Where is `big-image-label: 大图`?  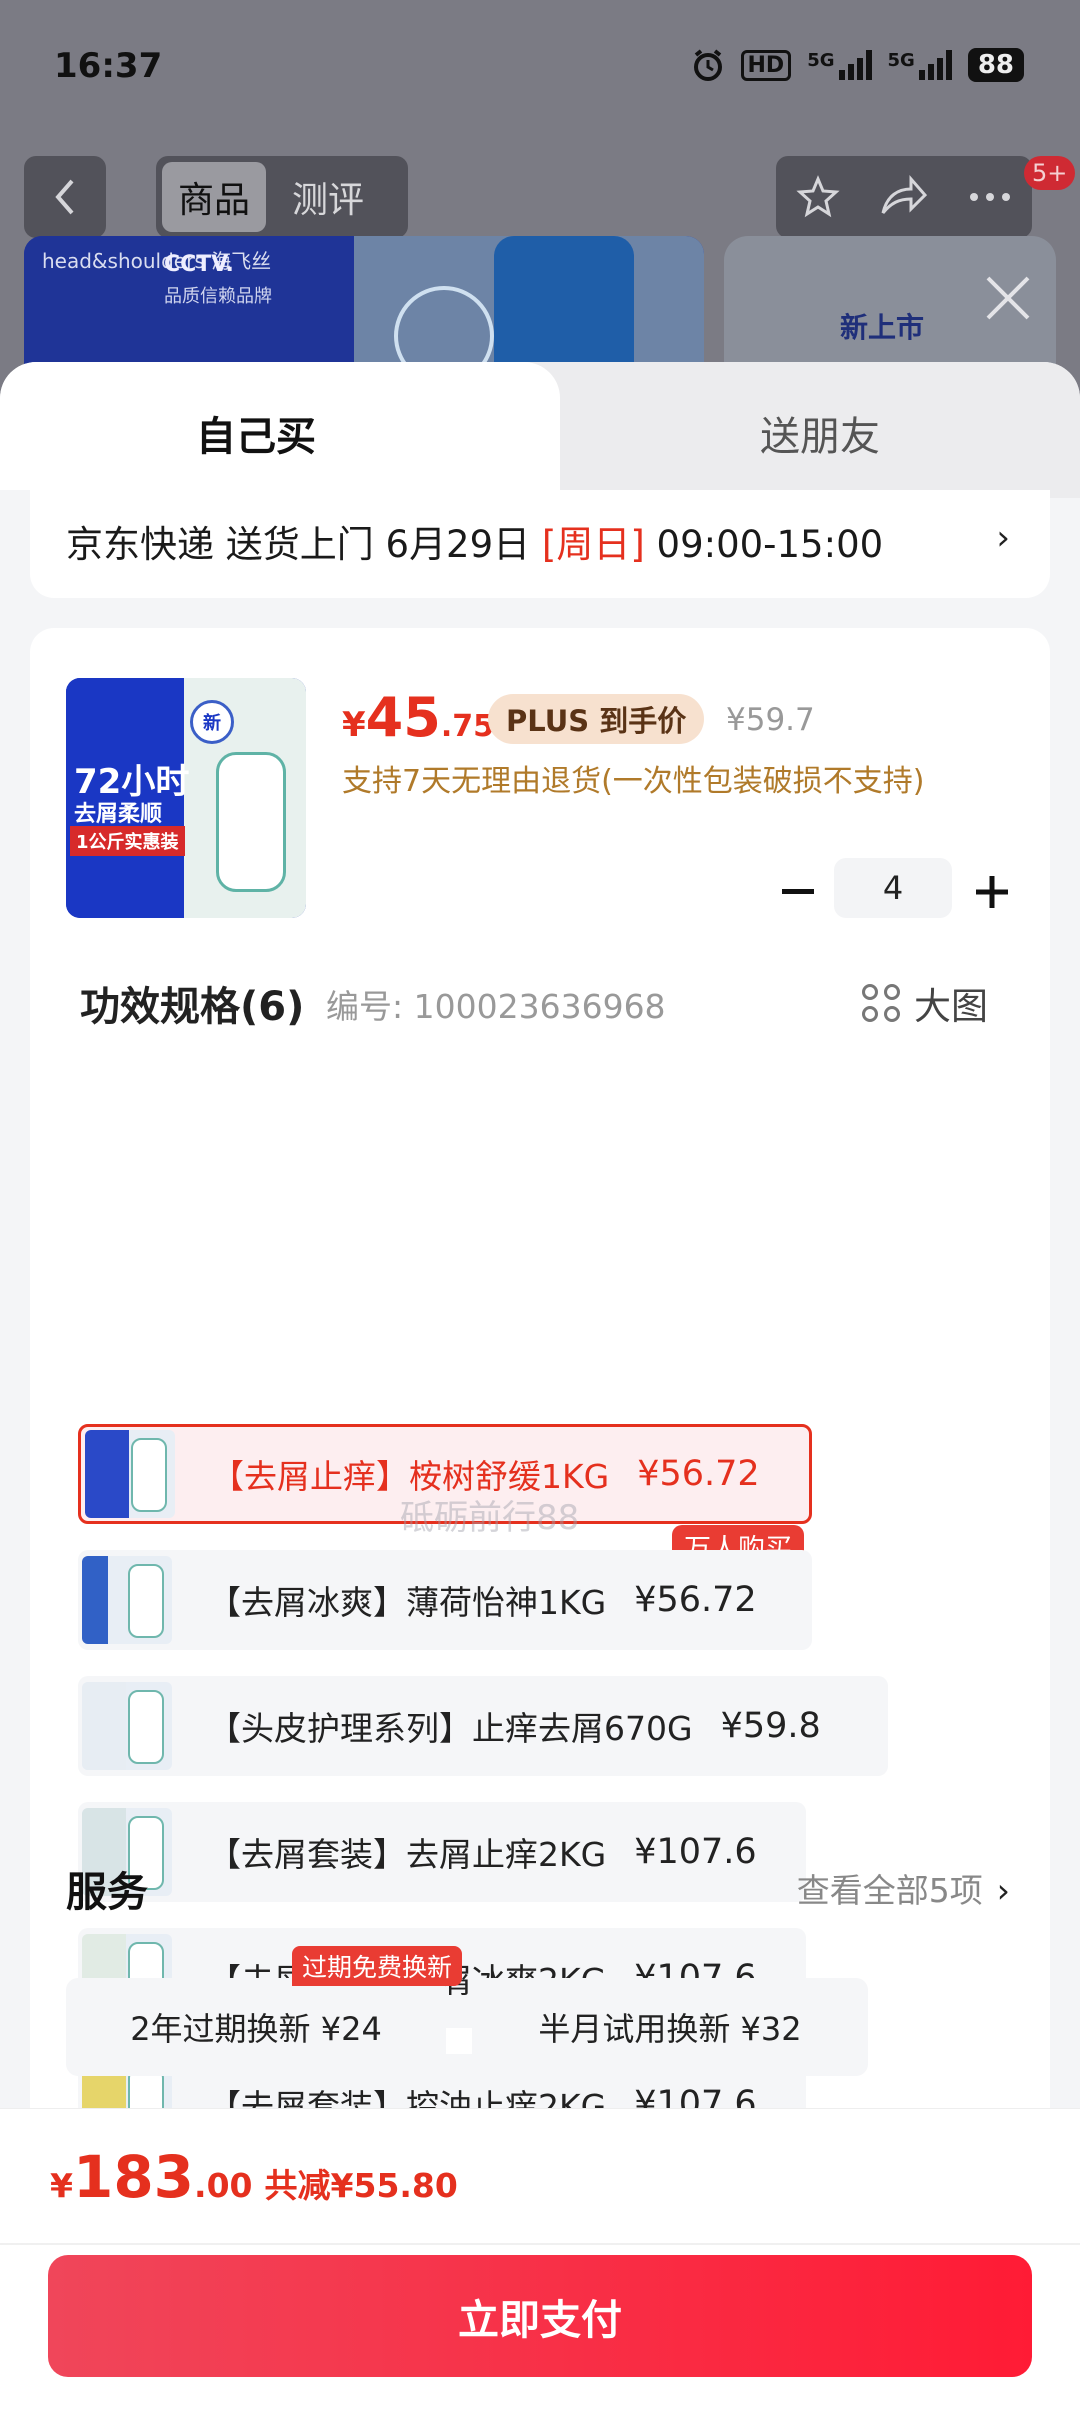
big-image-label: 大图 is located at coordinates (951, 1006).